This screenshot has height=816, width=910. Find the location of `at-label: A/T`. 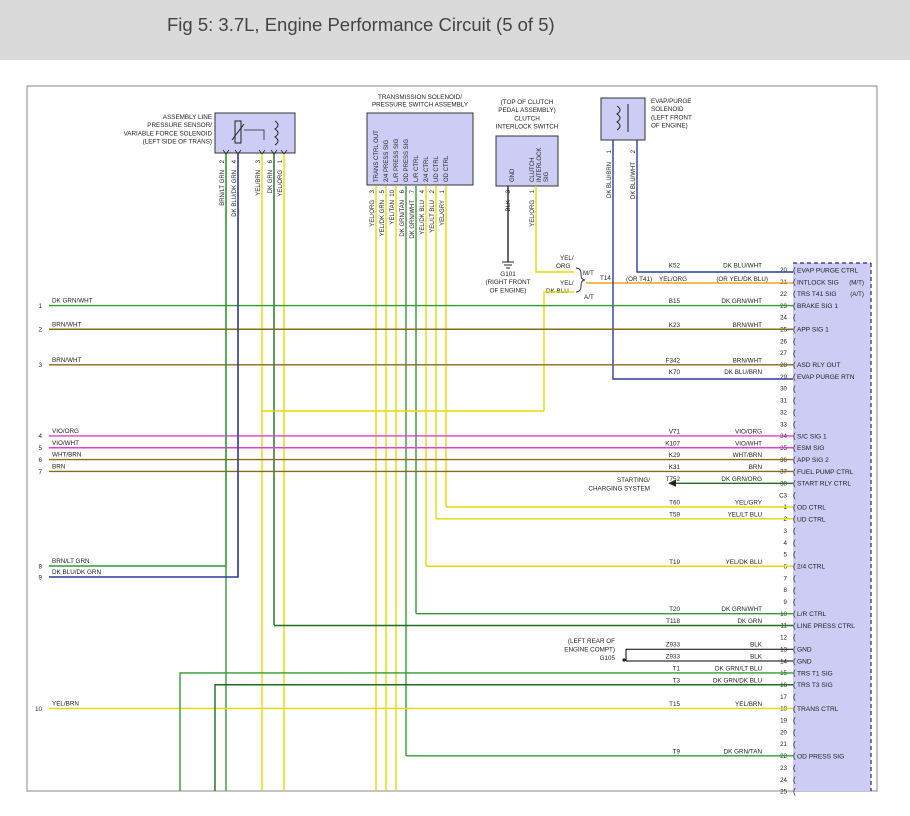

at-label: A/T is located at coordinates (589, 297).